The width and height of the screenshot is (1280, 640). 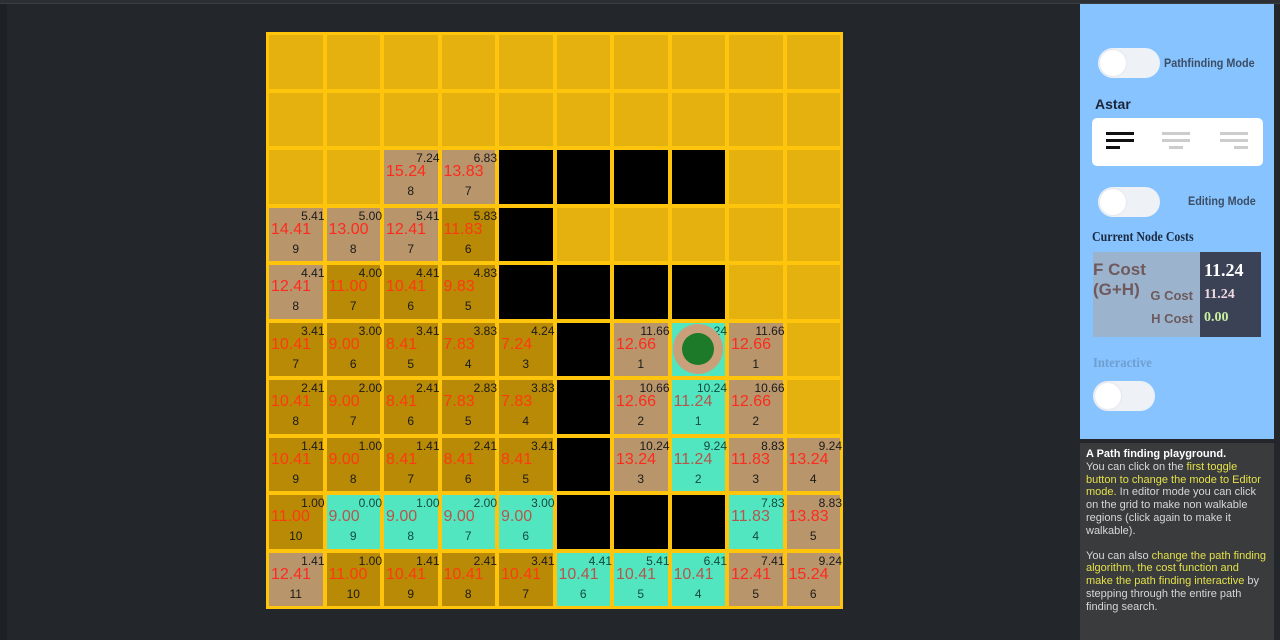 What do you see at coordinates (757, 522) in the screenshot?
I see `path-cell: 7.83 11.83 4` at bounding box center [757, 522].